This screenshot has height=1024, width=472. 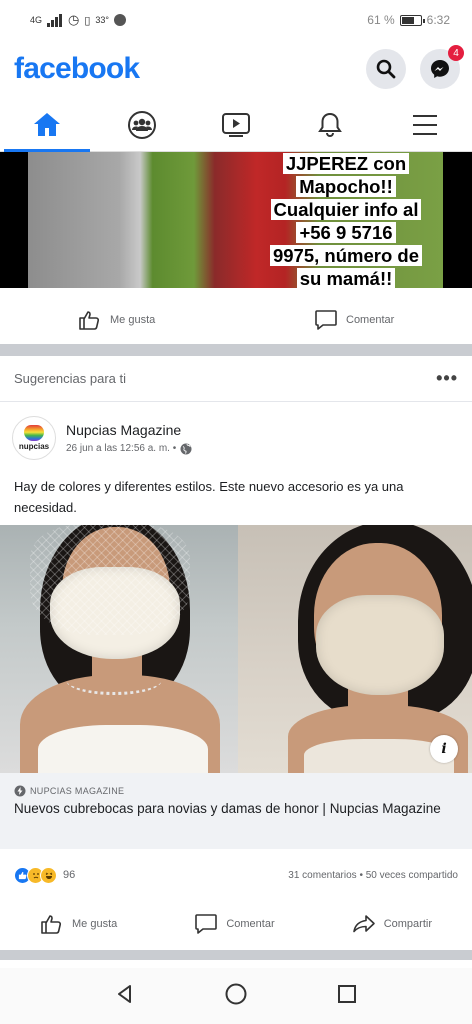 I want to click on system-nav-bar, so click(x=236, y=996).